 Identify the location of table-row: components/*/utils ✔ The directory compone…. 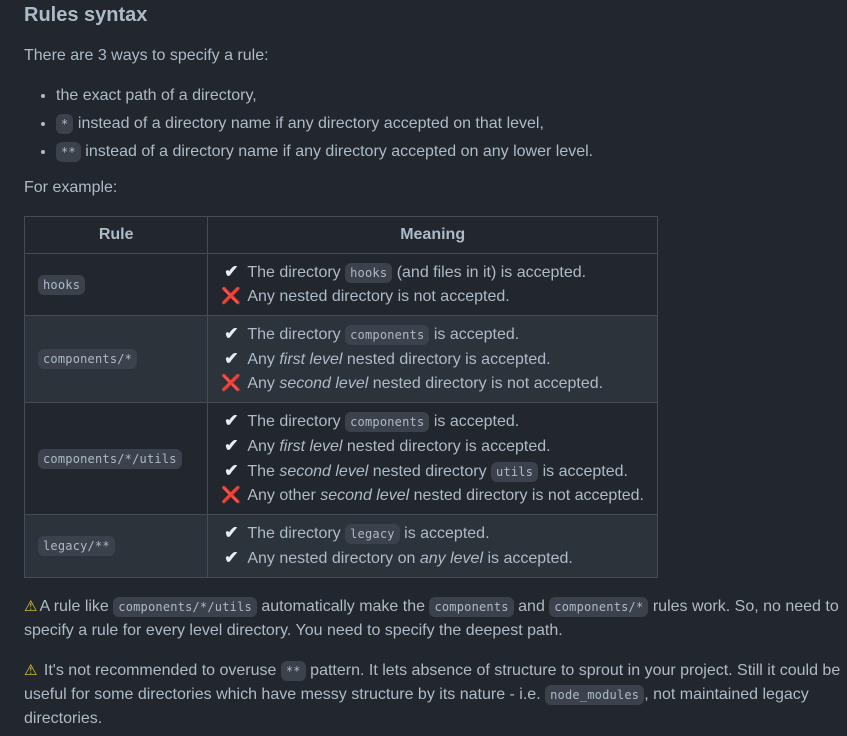
(340, 458).